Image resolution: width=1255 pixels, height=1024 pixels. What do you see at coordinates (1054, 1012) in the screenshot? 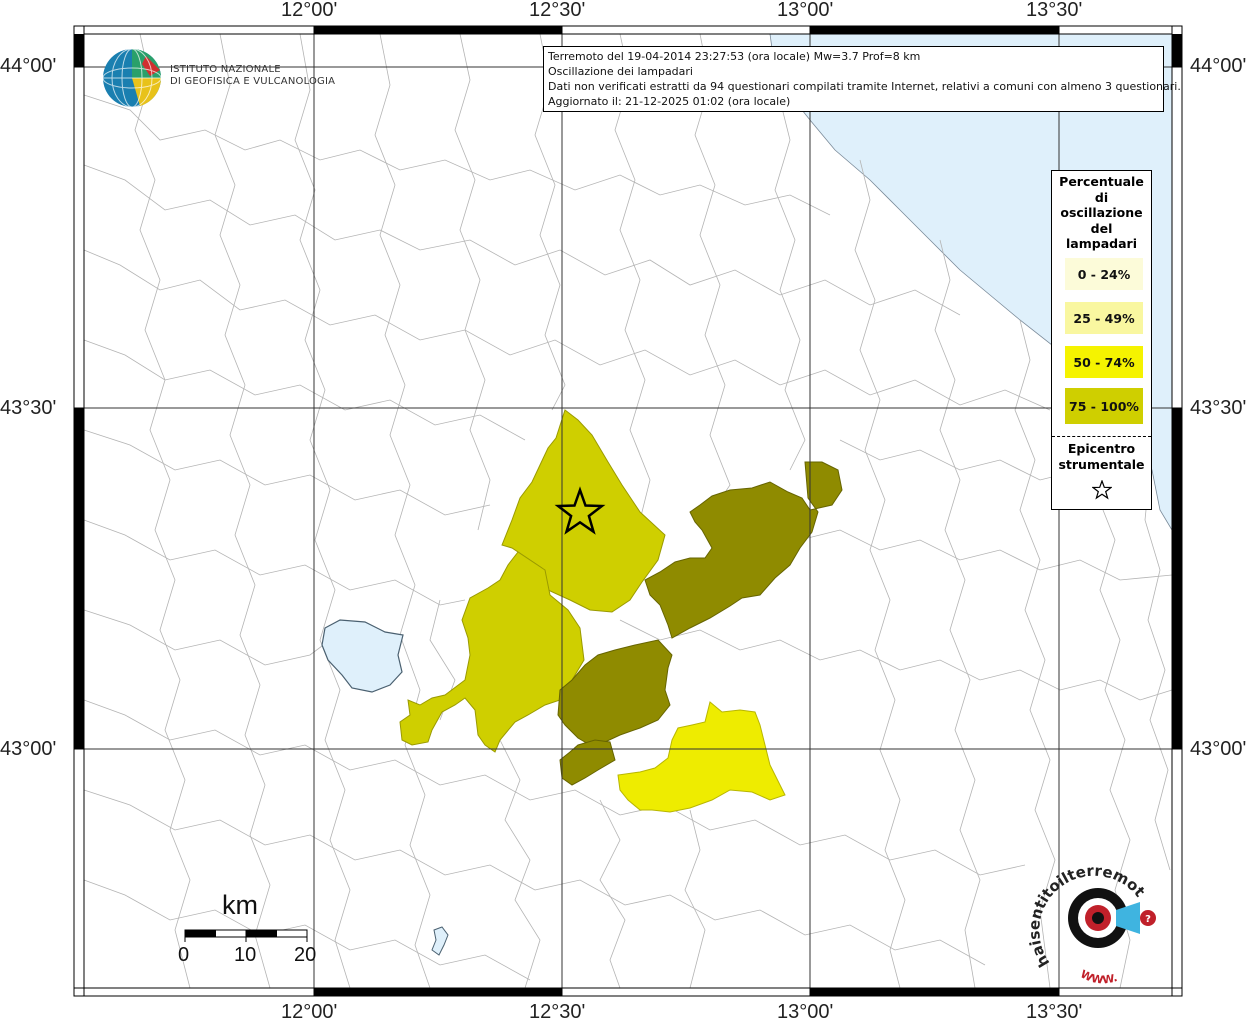
I see `bottom-axis-label-4: 13°30'` at bounding box center [1054, 1012].